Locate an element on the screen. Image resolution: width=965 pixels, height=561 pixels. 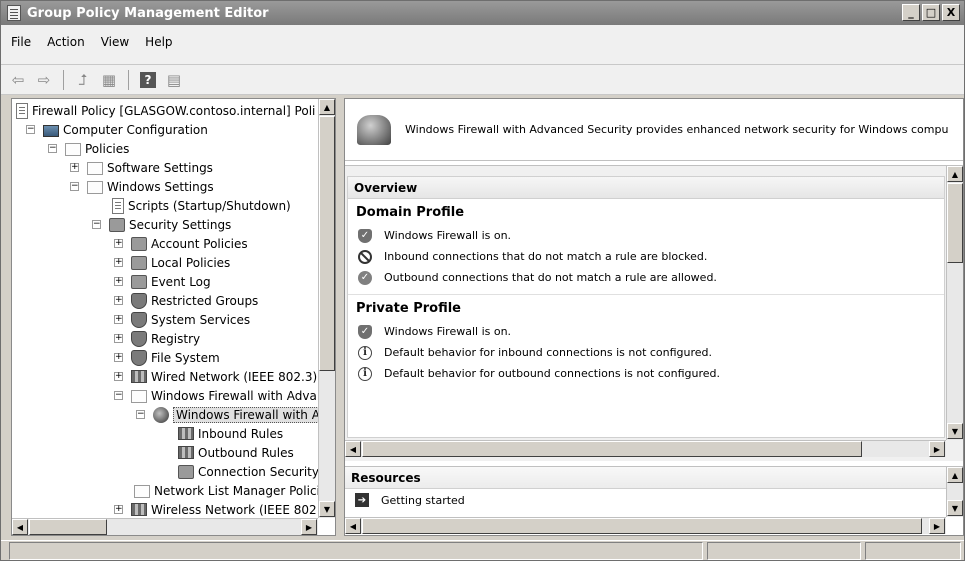
network-icon is located at coordinates (139, 376).